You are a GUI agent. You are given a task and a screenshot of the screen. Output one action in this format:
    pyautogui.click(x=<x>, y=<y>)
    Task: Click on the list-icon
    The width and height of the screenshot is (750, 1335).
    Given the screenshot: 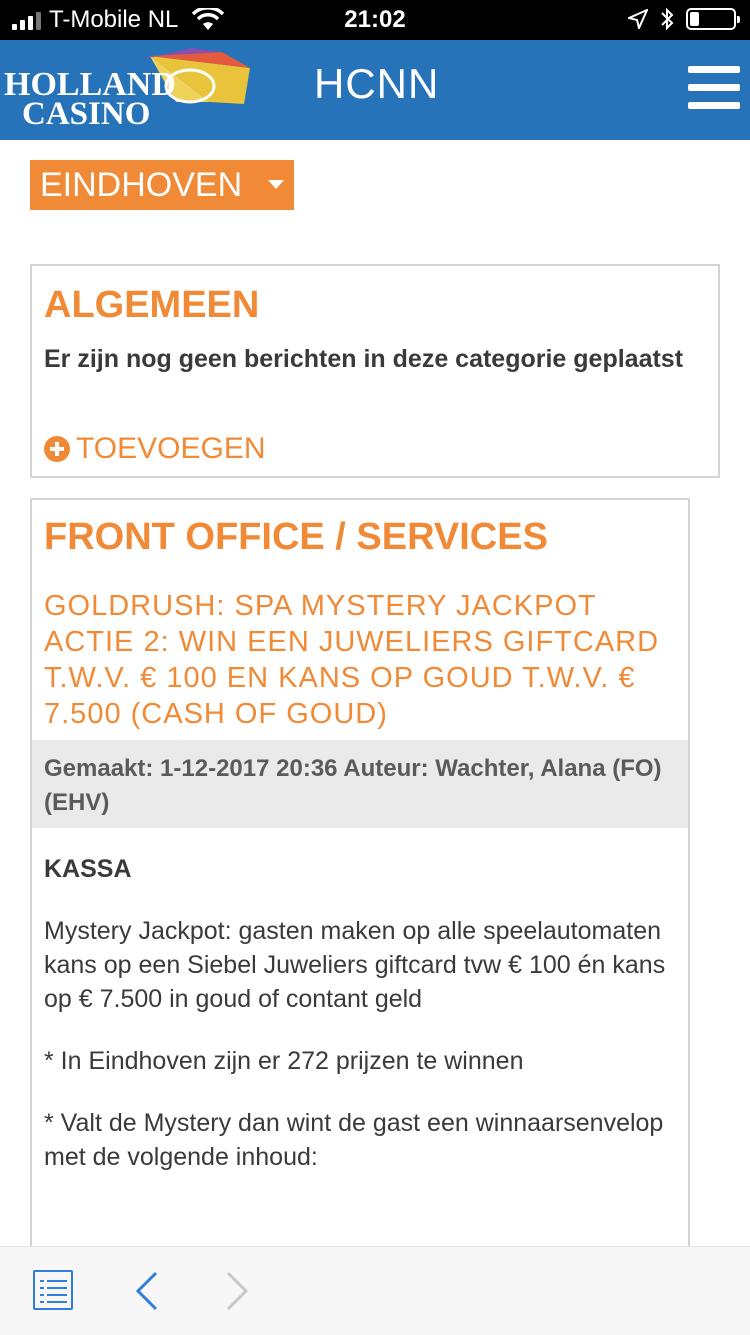 What is the action you would take?
    pyautogui.click(x=53, y=1290)
    